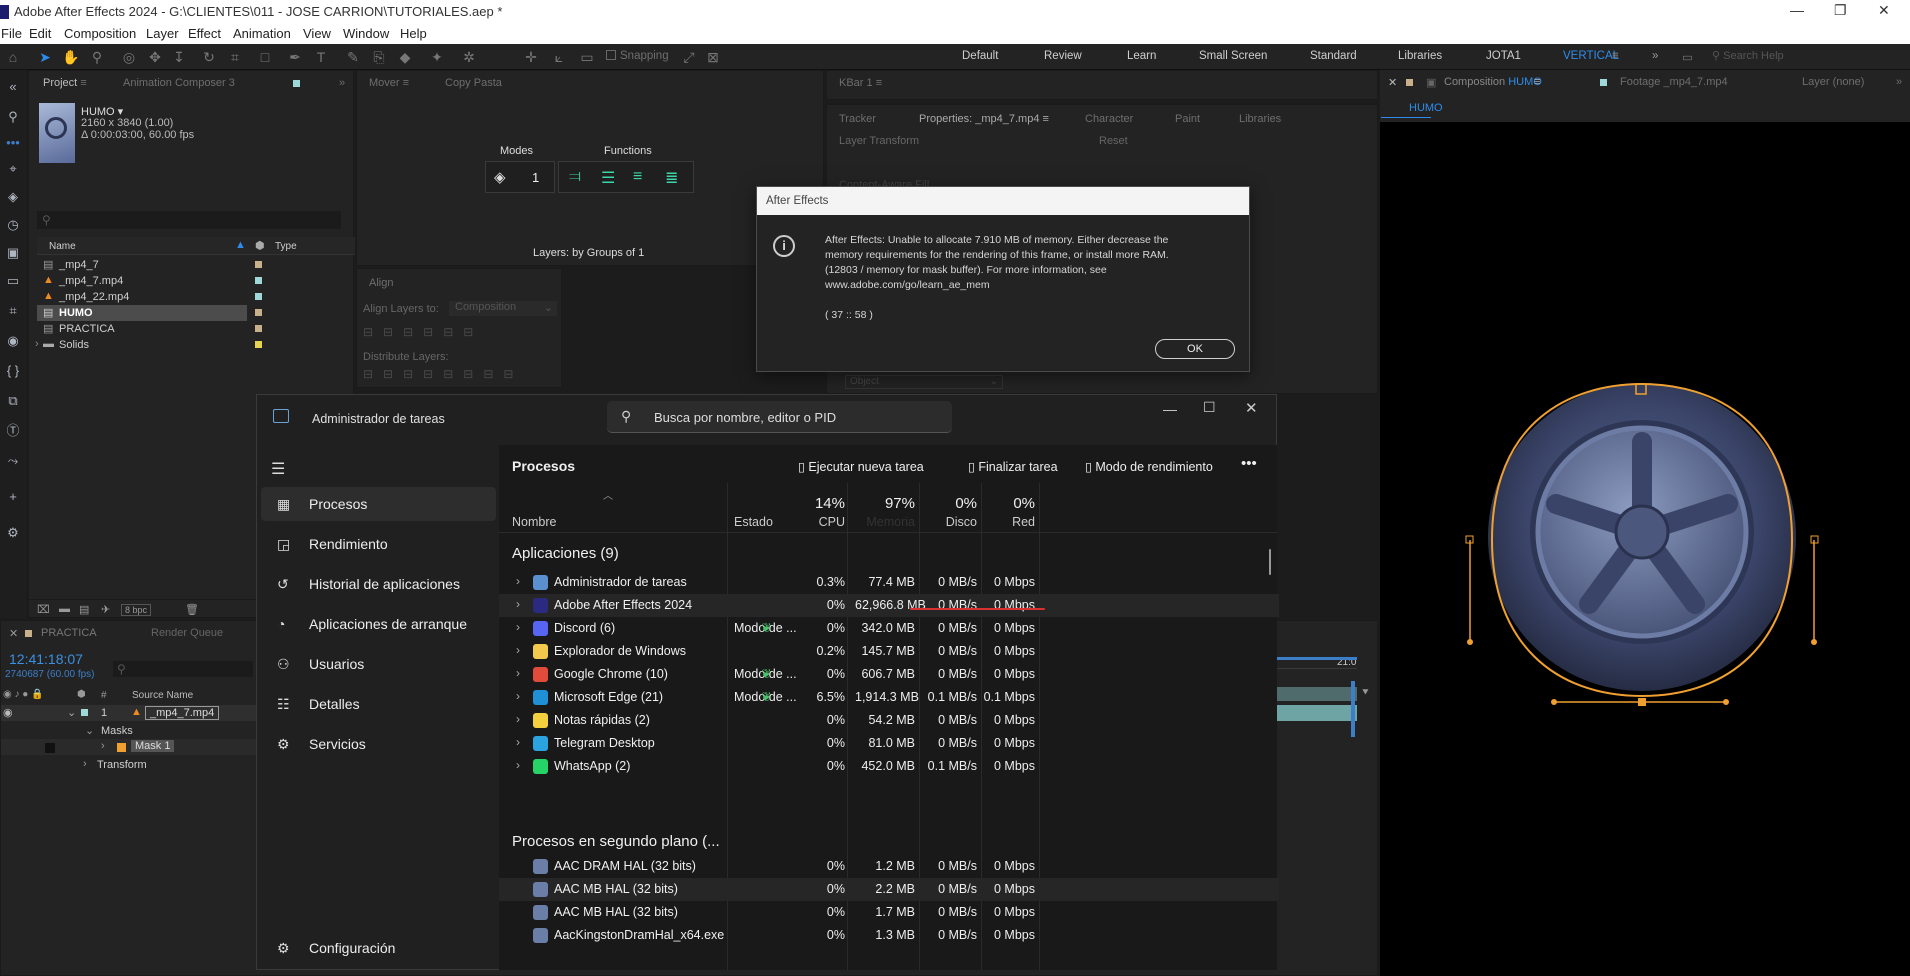 Image resolution: width=1910 pixels, height=976 pixels. What do you see at coordinates (240, 245) in the screenshot?
I see `sort-up-icon: ▲` at bounding box center [240, 245].